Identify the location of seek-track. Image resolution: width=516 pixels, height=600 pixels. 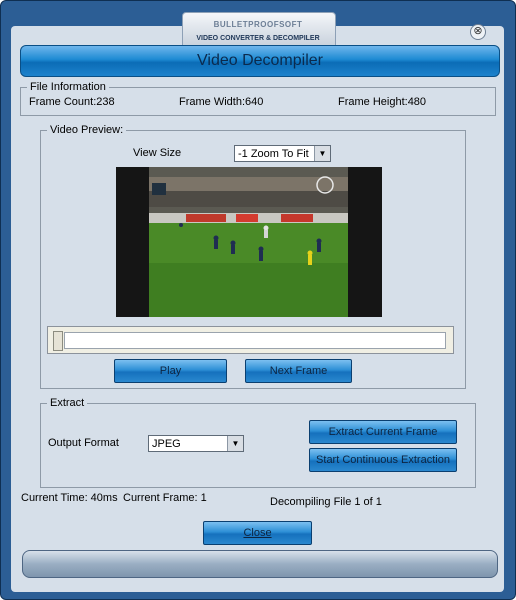
(255, 340).